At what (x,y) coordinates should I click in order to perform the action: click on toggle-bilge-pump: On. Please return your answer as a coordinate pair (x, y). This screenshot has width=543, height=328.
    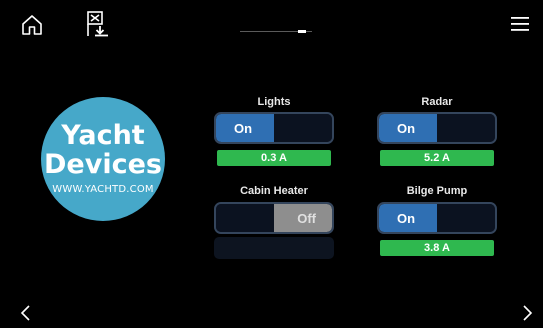
    Looking at the image, I should click on (437, 218).